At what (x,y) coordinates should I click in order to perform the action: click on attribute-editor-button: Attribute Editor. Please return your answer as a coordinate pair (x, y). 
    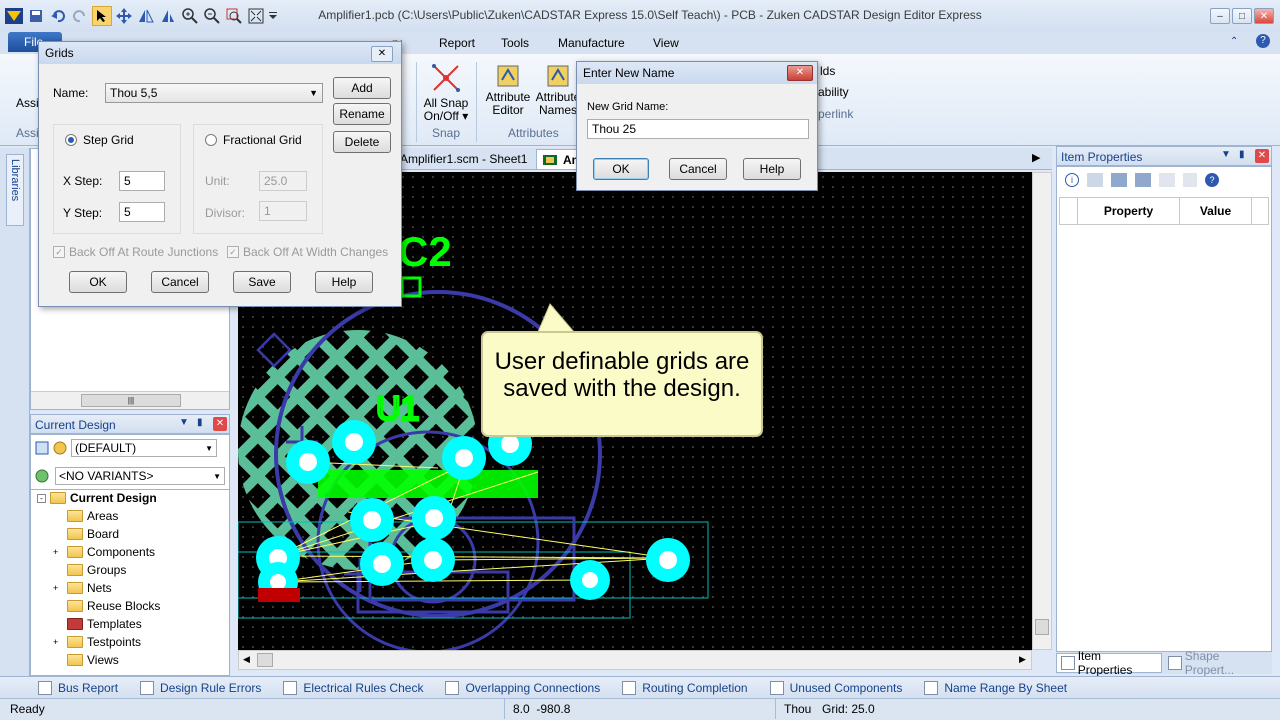
    Looking at the image, I should click on (508, 90).